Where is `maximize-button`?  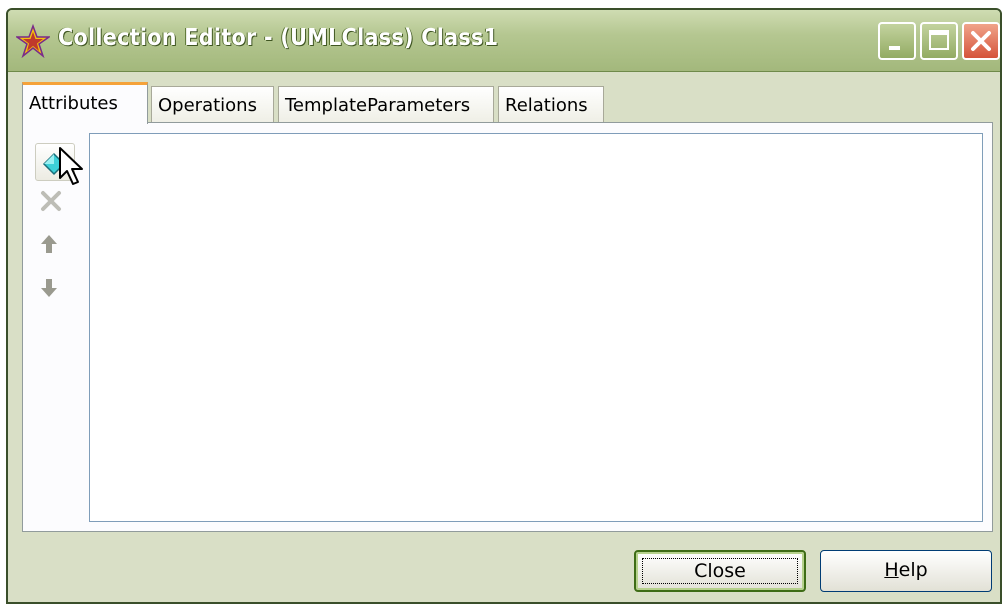
maximize-button is located at coordinates (939, 41).